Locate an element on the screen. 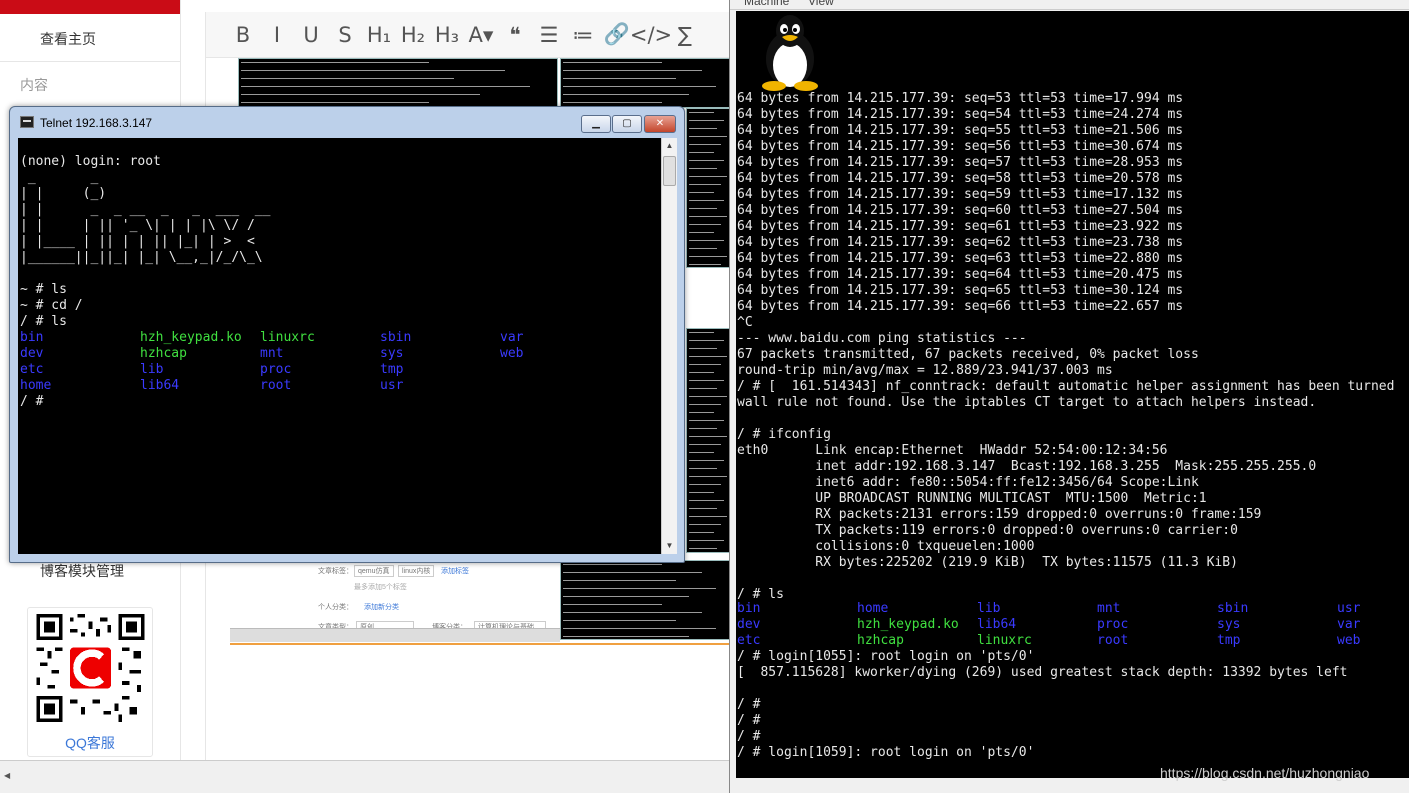  ls-entry: sys is located at coordinates (1229, 624).